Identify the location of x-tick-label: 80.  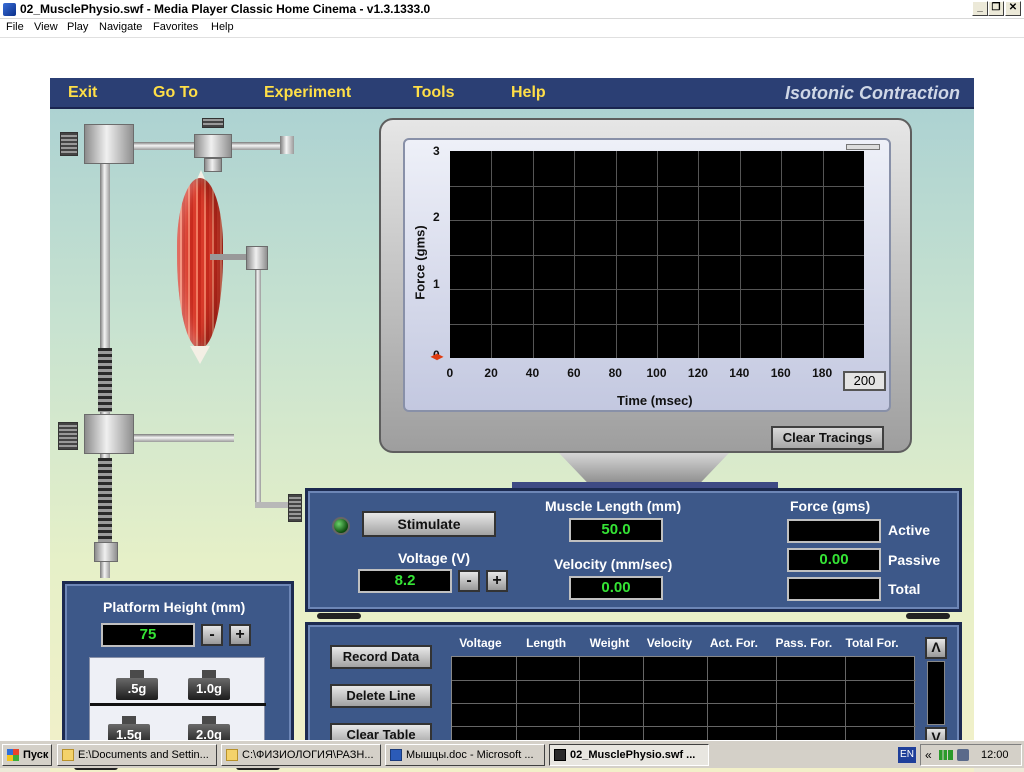
(615, 373).